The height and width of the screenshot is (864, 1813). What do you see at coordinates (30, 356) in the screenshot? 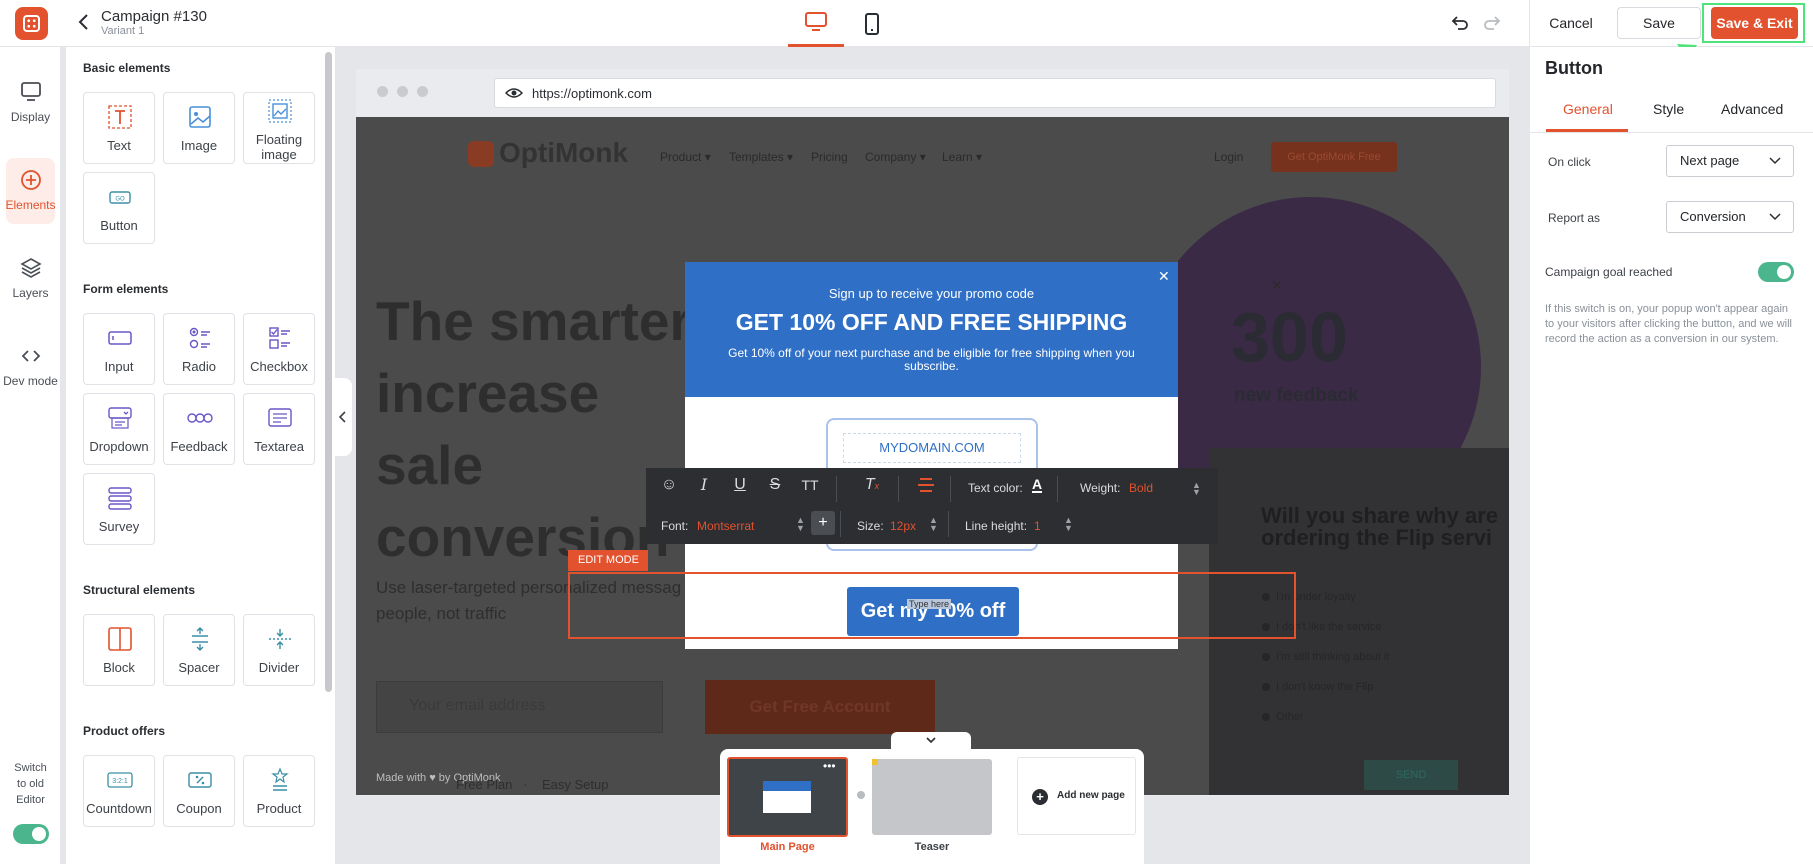
I see `code-icon` at bounding box center [30, 356].